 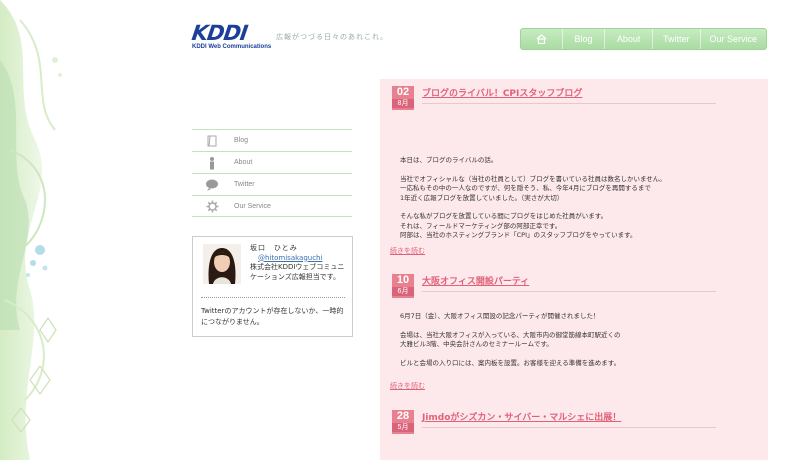 I want to click on sidebar-item-about: About, so click(x=272, y=162).